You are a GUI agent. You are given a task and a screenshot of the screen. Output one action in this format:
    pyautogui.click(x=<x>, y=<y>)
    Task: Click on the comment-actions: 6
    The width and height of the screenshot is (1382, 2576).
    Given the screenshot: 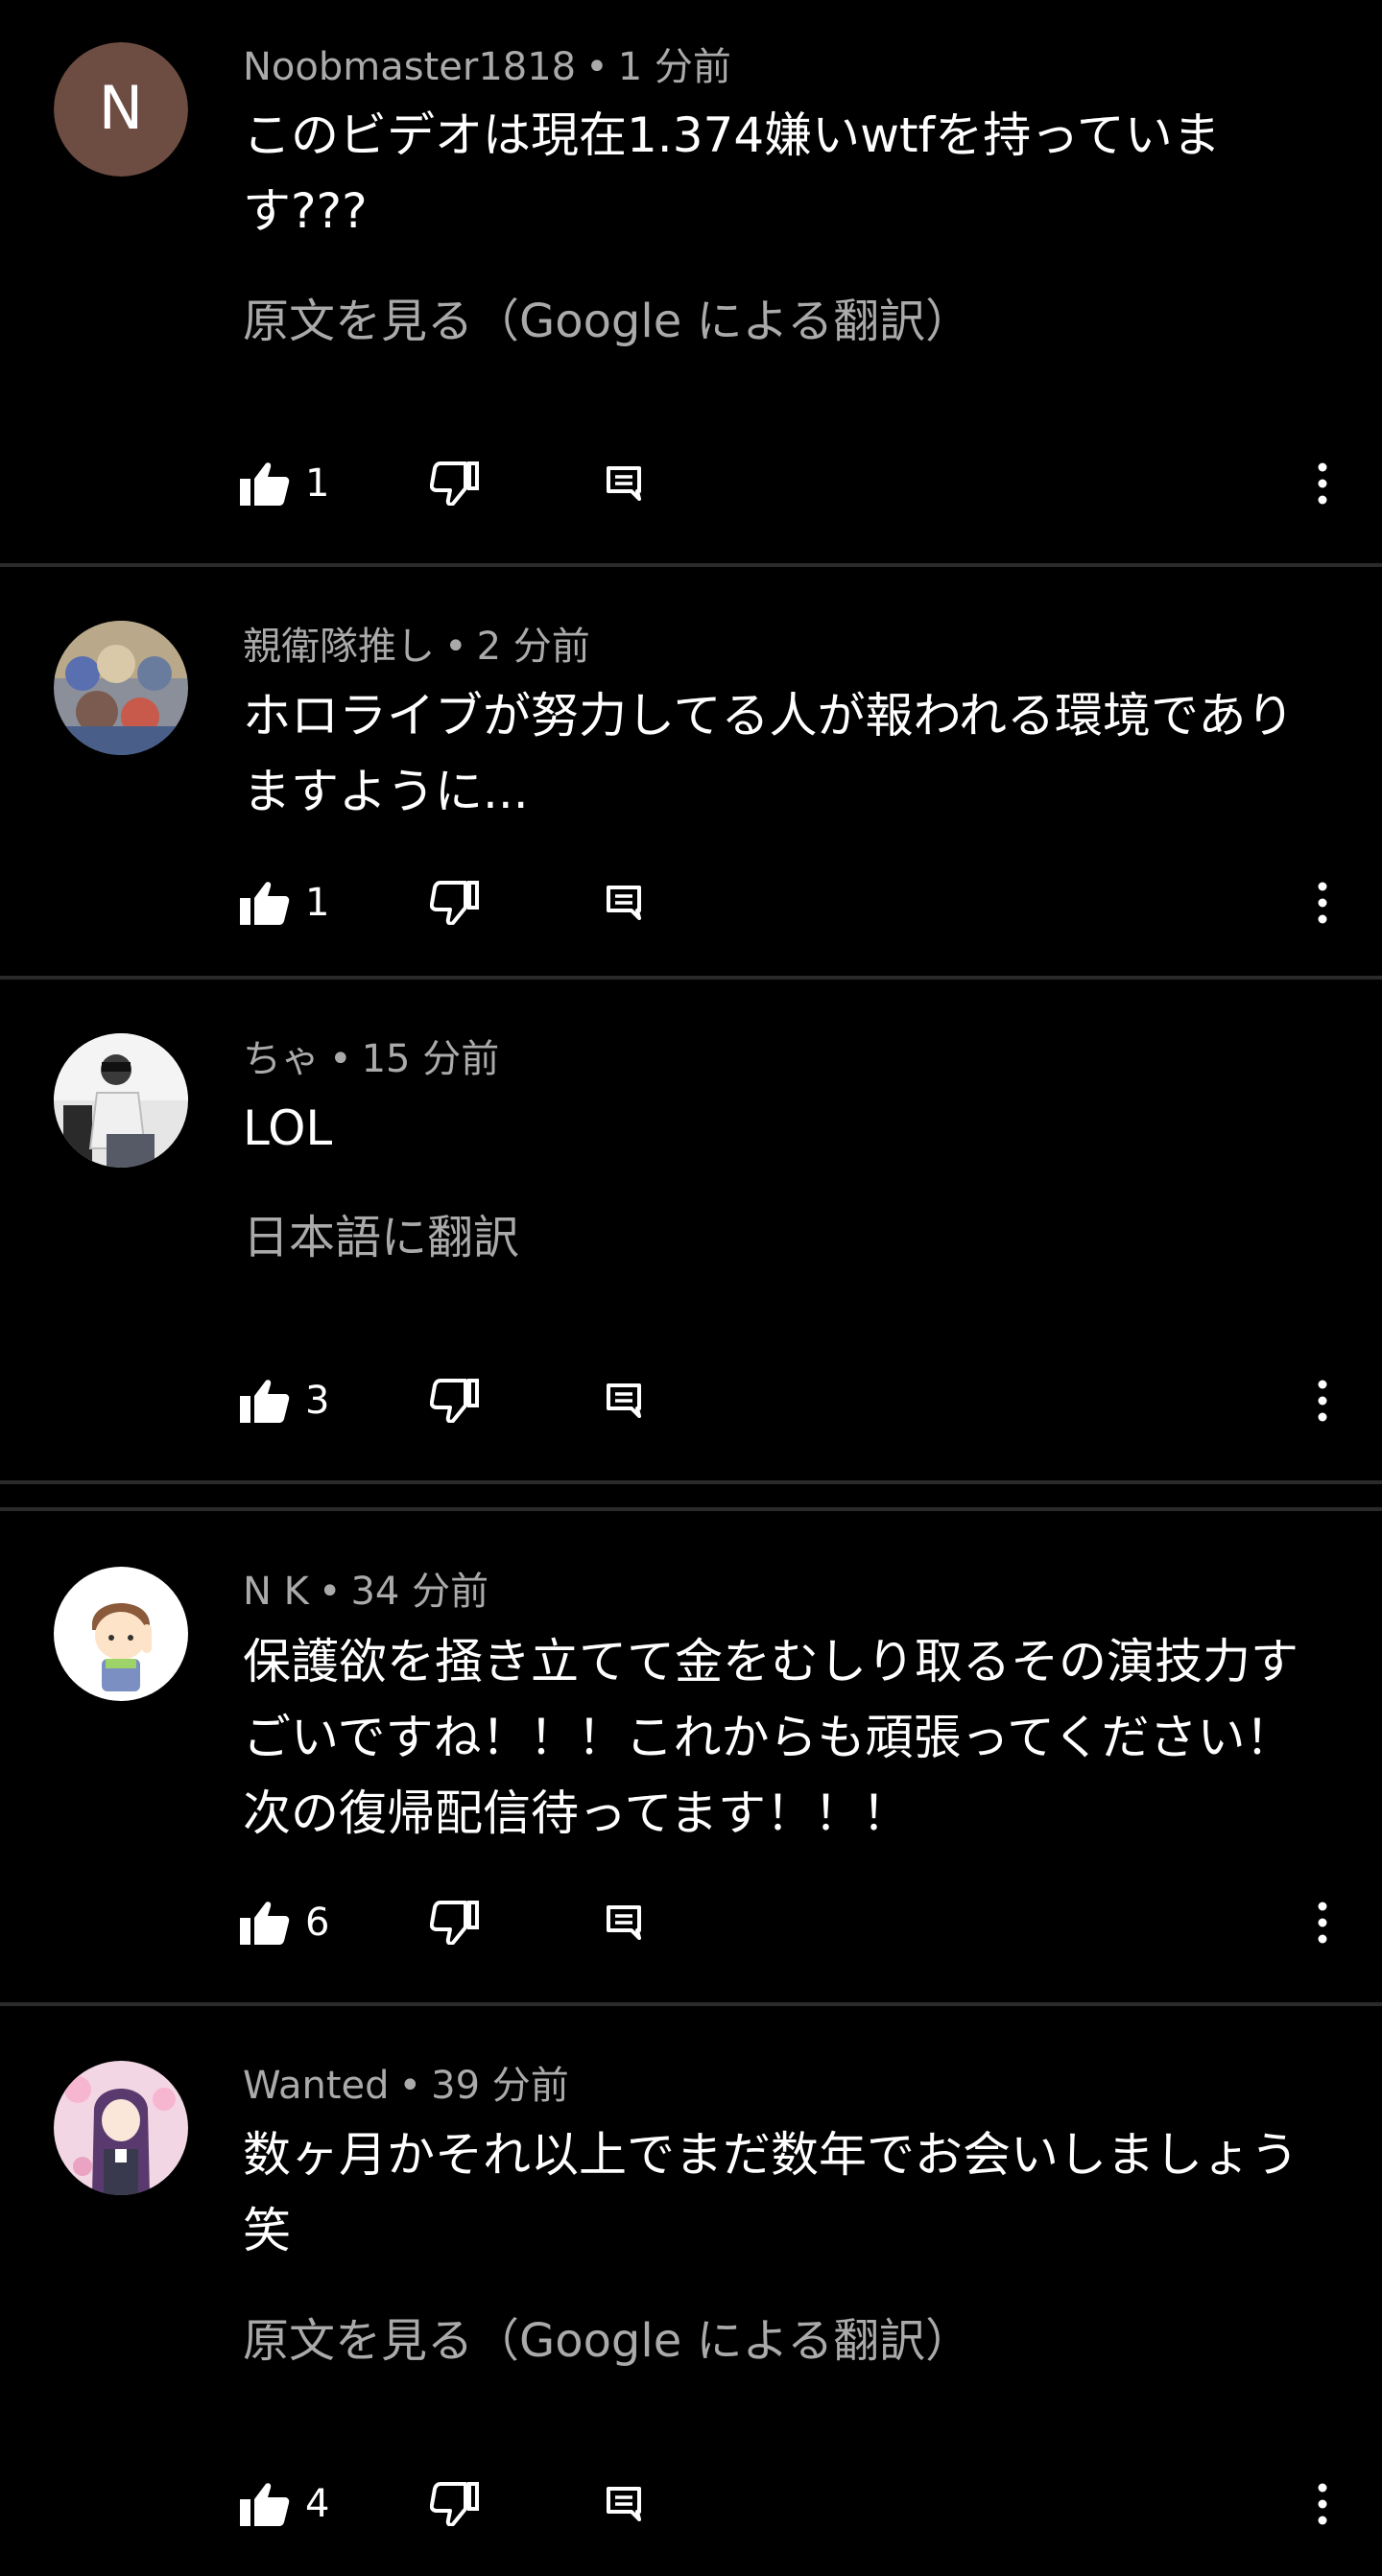 What is the action you would take?
    pyautogui.click(x=691, y=1923)
    